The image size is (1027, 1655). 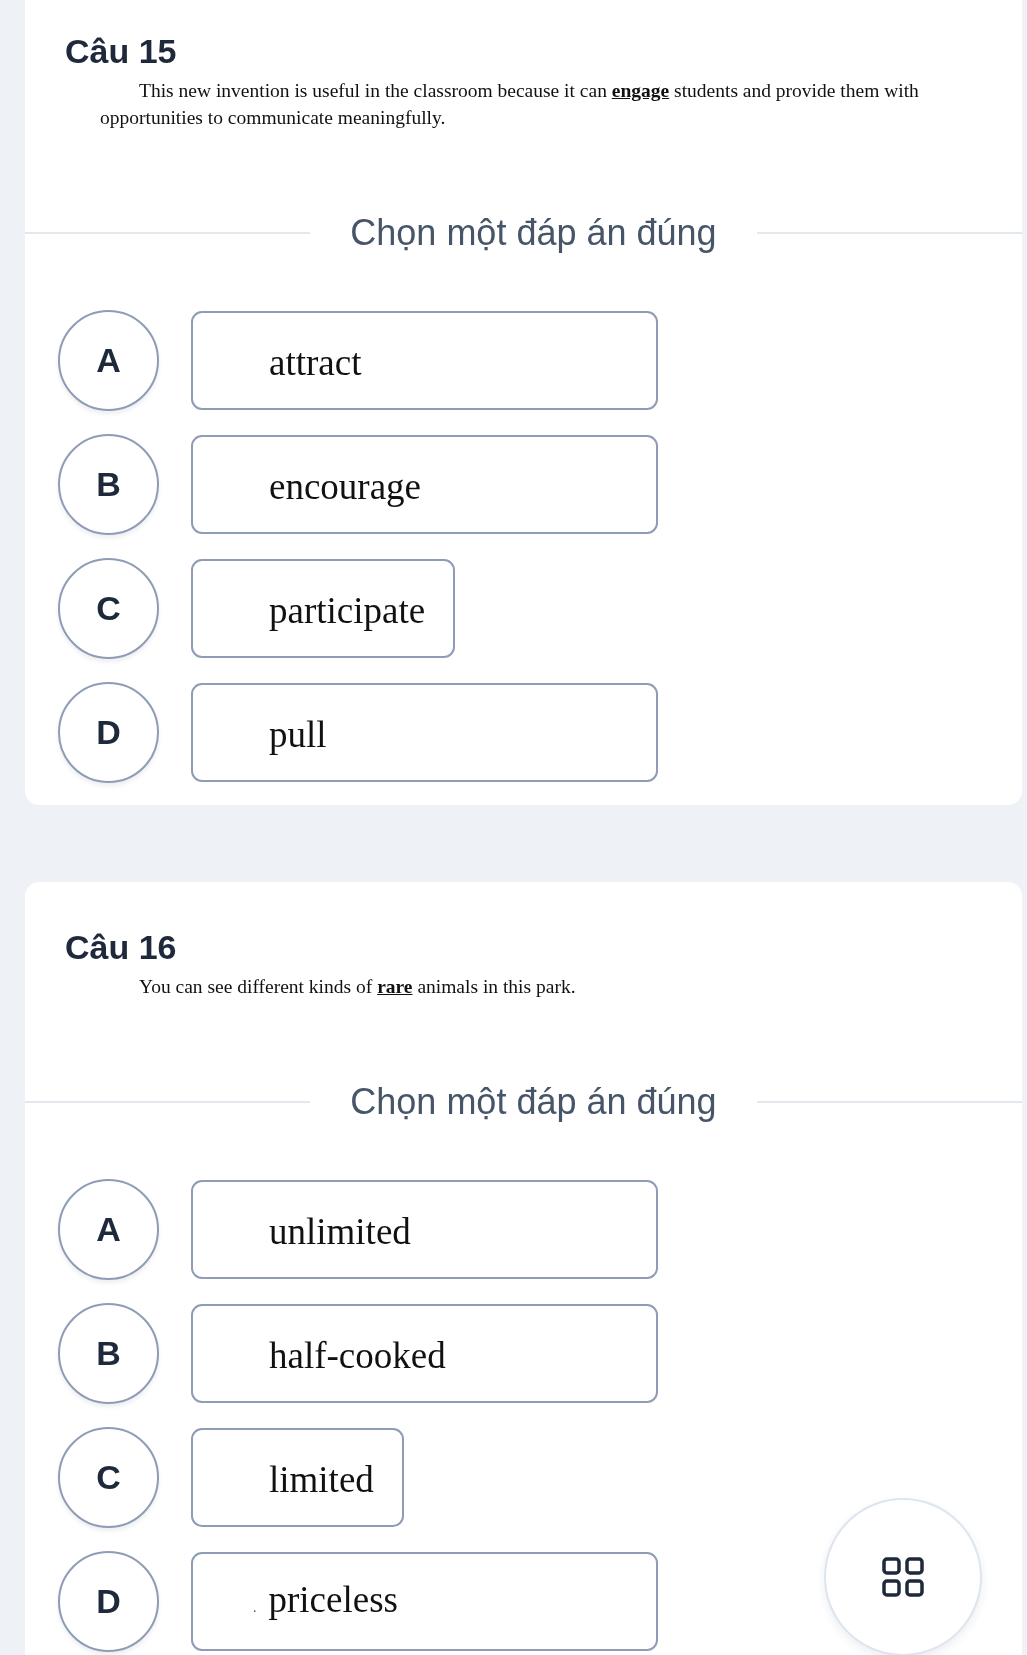 What do you see at coordinates (121, 51) in the screenshot?
I see `question-title: Câu 15` at bounding box center [121, 51].